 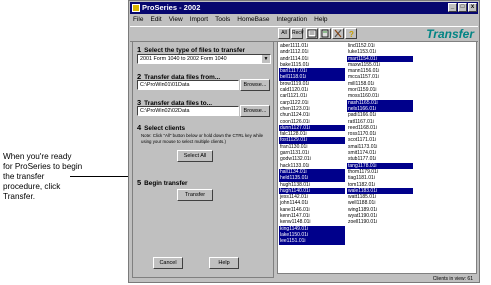 What do you see at coordinates (195, 195) in the screenshot?
I see `transfer-button: Transfer` at bounding box center [195, 195].